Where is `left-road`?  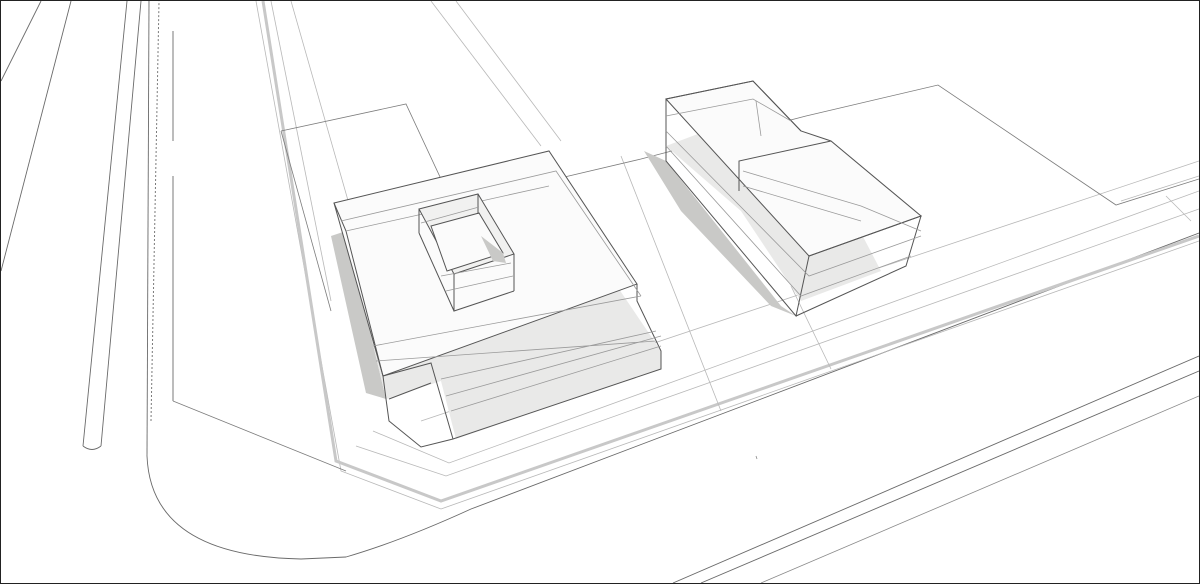 left-road is located at coordinates (87, 229).